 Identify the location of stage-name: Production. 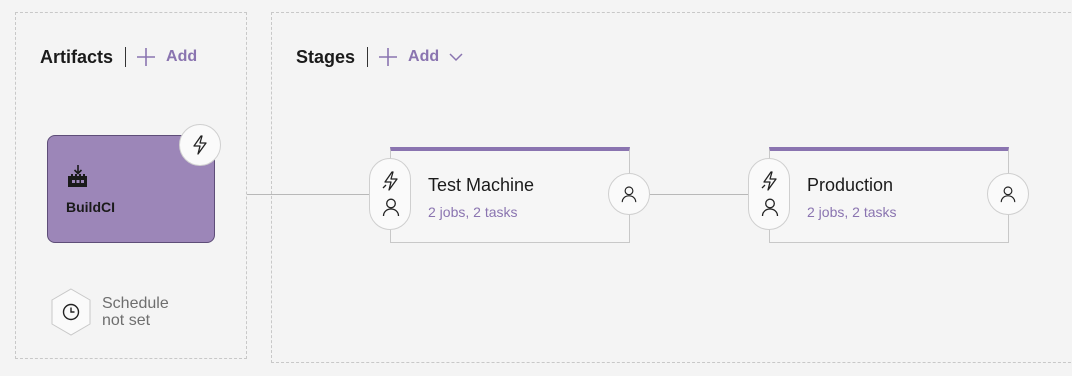
(850, 185).